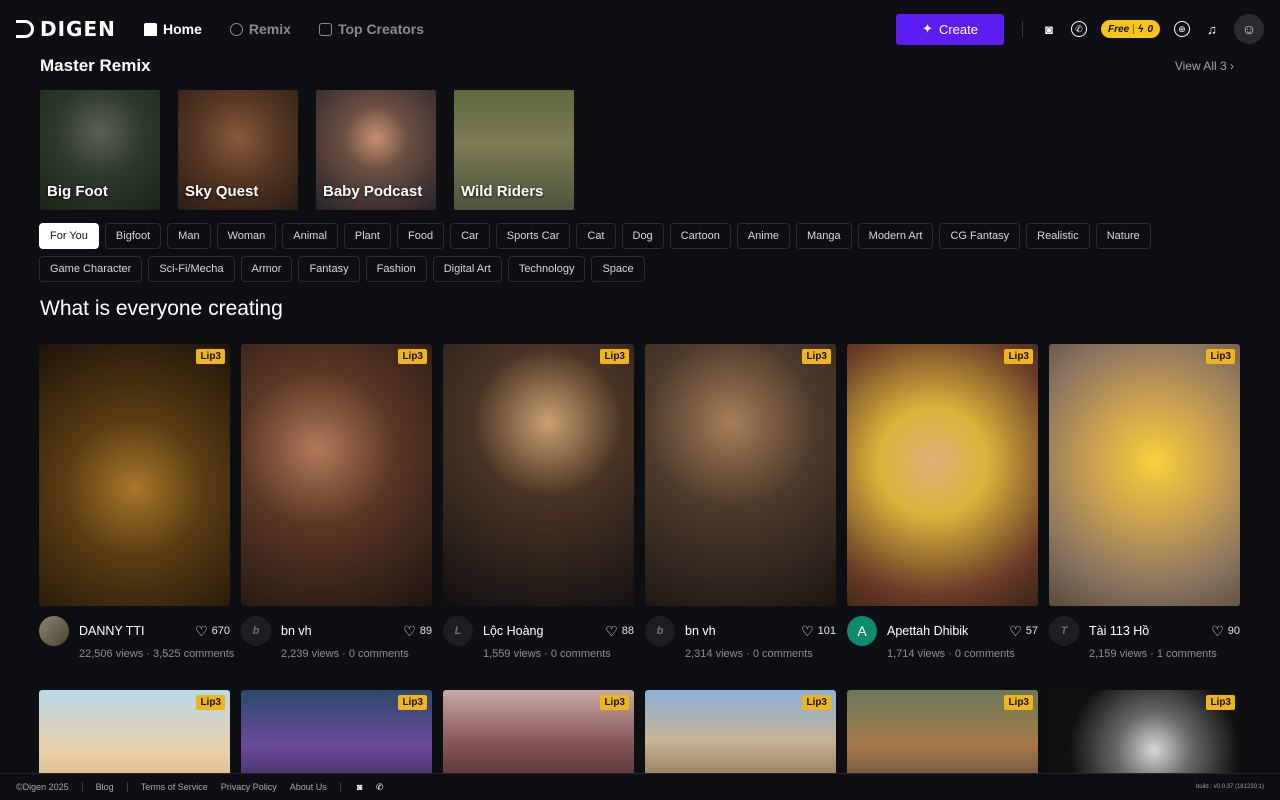  What do you see at coordinates (238, 150) in the screenshot?
I see `remix-card-sky-quest: Sky Quest` at bounding box center [238, 150].